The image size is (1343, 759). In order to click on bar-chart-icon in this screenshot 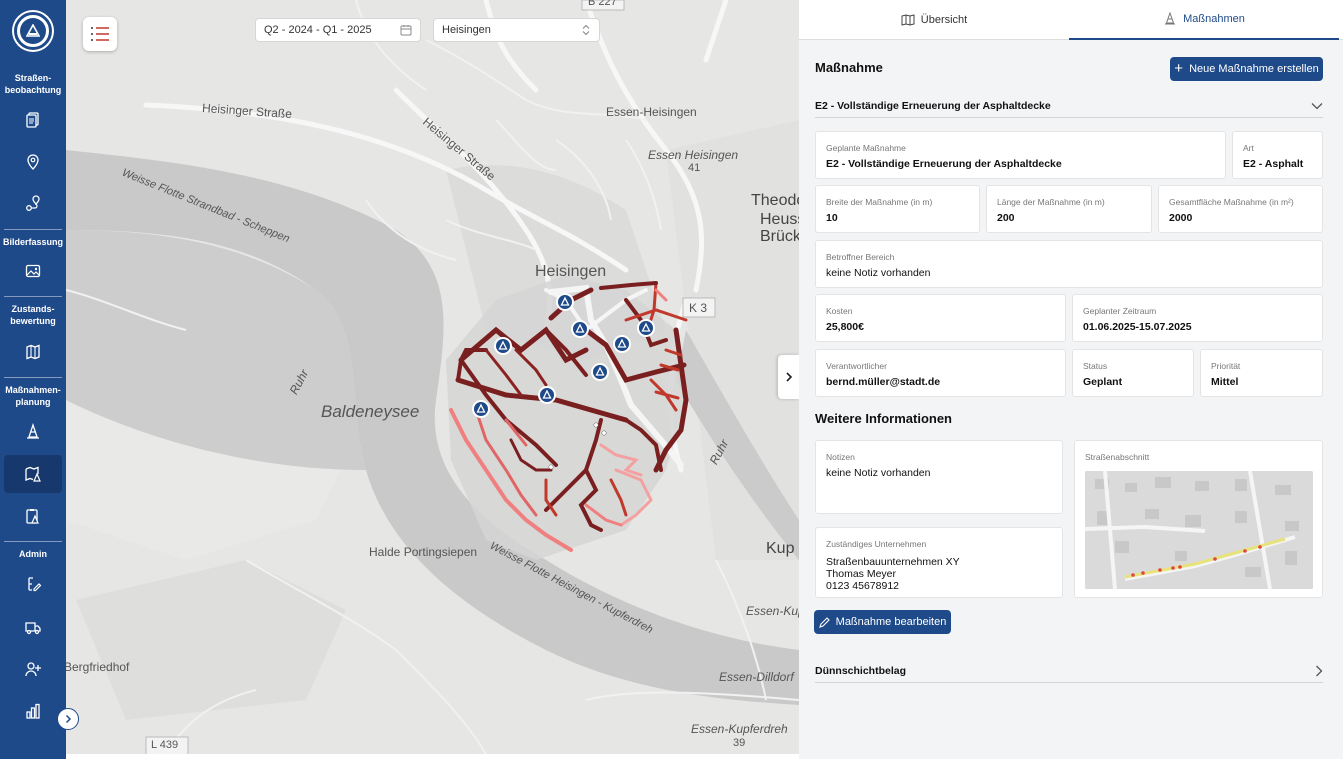, I will do `click(33, 711)`.